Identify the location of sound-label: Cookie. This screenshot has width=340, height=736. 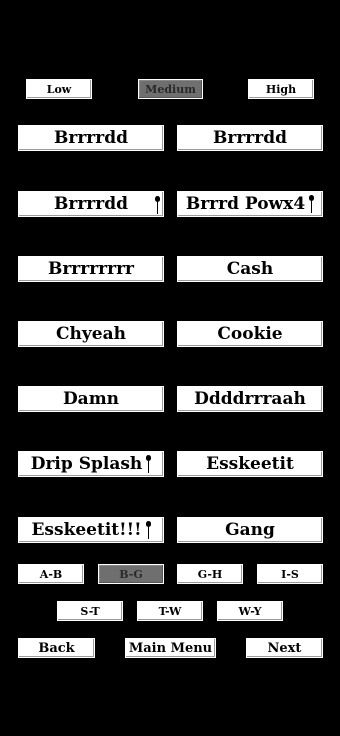
(250, 334).